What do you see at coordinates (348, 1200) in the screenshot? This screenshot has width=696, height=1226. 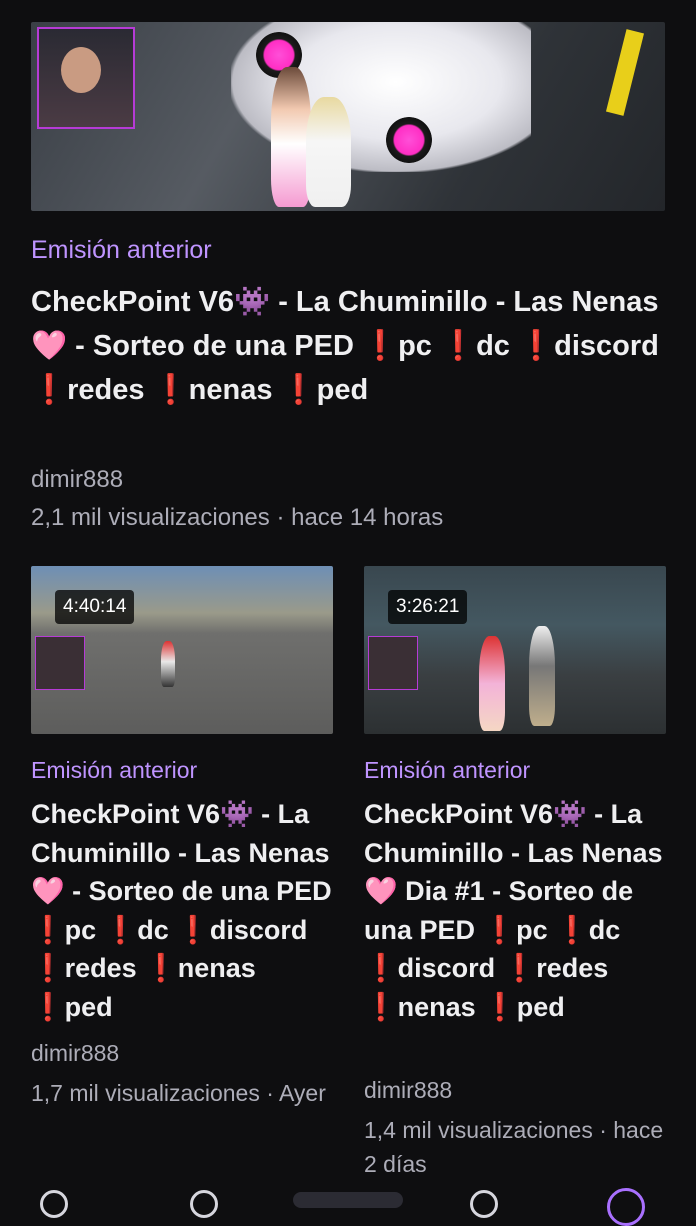 I see `following-icon` at bounding box center [348, 1200].